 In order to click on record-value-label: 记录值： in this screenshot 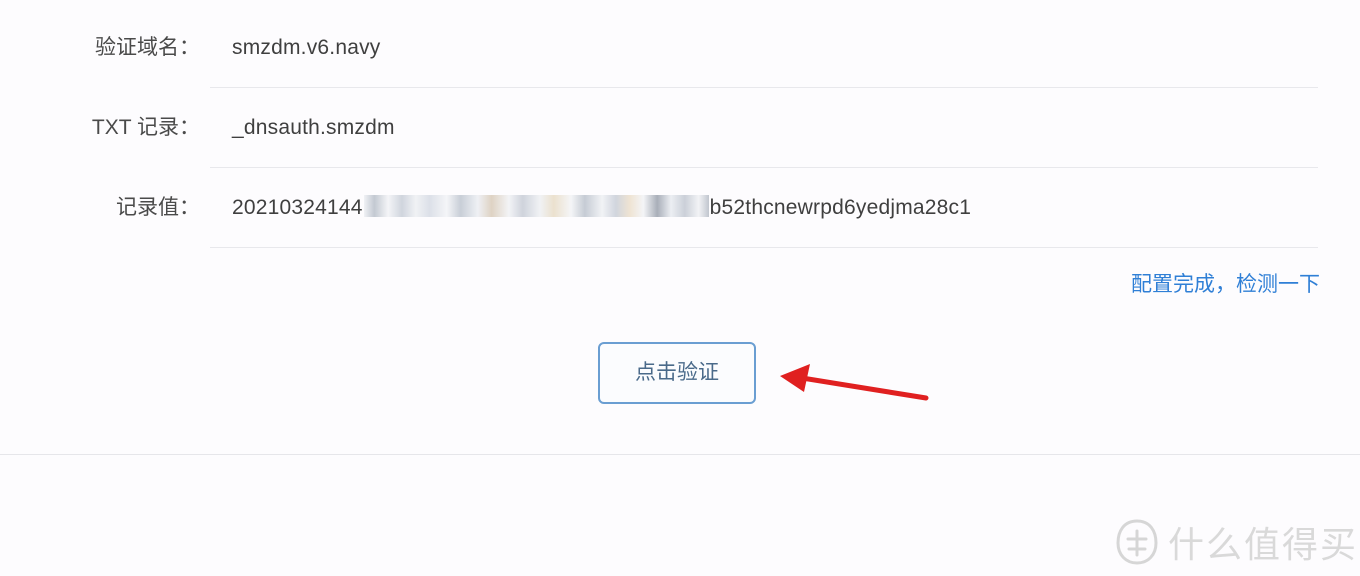, I will do `click(158, 207)`.